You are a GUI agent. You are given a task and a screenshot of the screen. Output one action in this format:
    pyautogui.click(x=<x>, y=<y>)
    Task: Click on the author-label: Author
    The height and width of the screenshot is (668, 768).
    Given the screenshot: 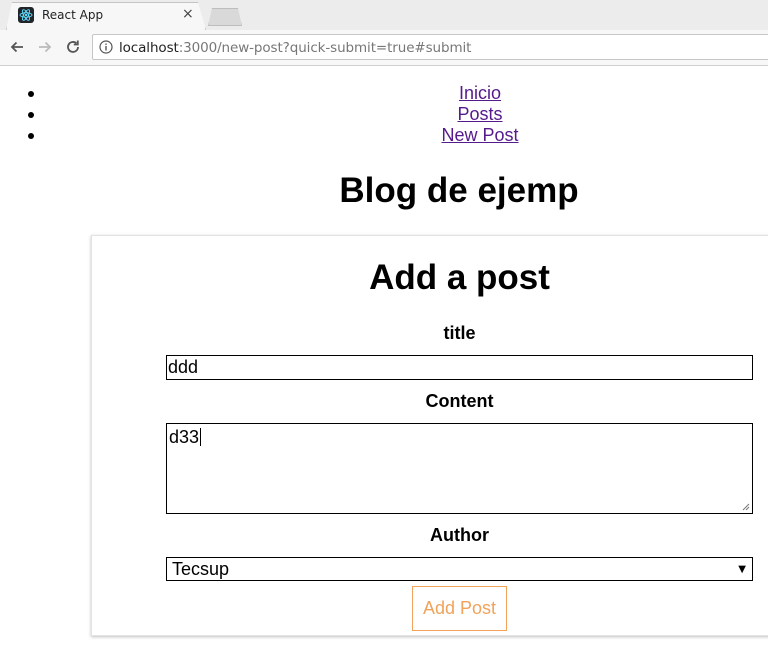 What is the action you would take?
    pyautogui.click(x=459, y=535)
    